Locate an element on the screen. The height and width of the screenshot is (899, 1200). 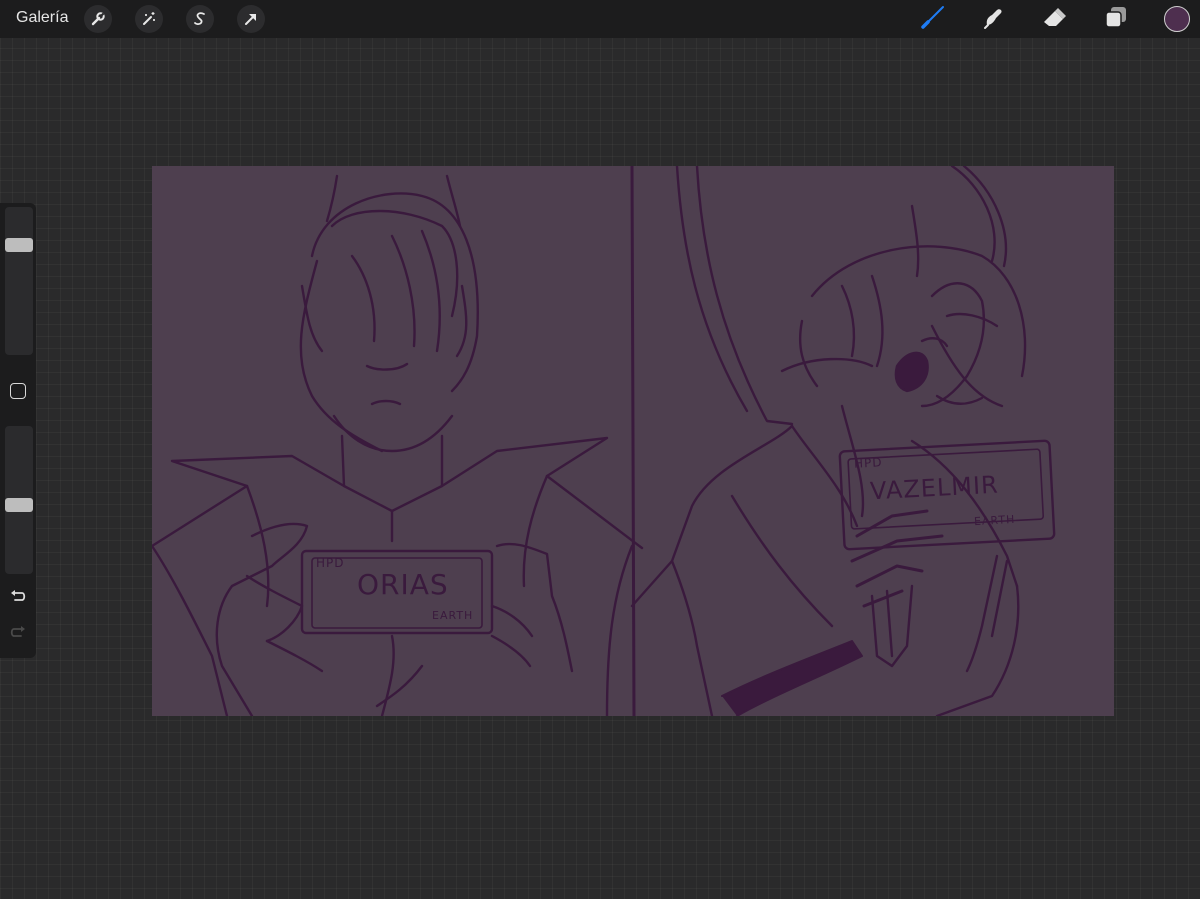
smudge-icon is located at coordinates (994, 19).